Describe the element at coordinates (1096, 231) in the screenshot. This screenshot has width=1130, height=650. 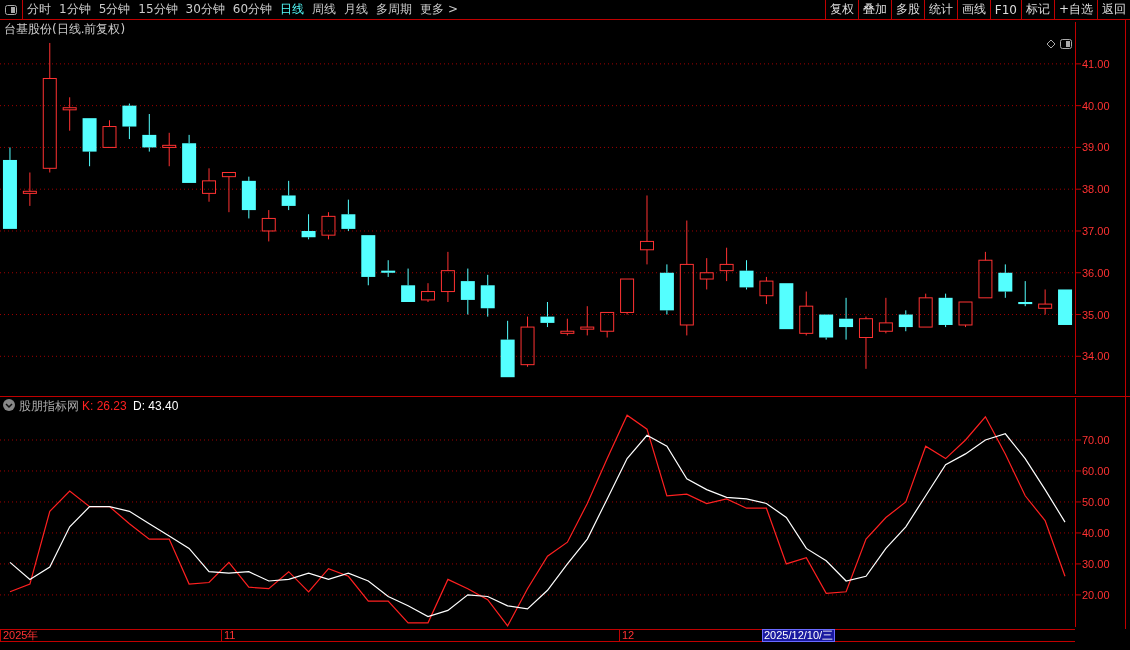
I see `axis-label: 37.00` at that location.